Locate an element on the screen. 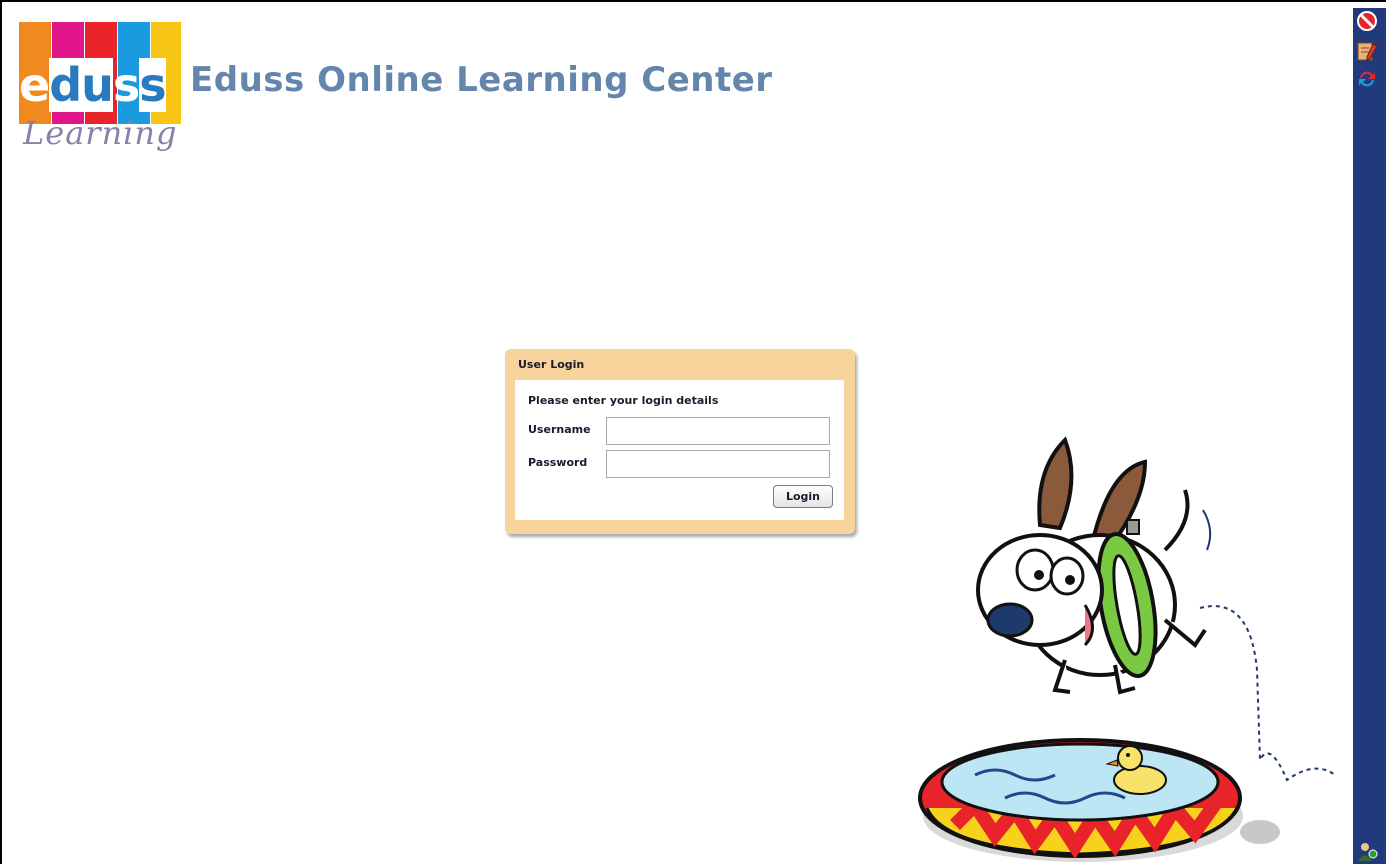 The width and height of the screenshot is (1386, 864). stop-icon is located at coordinates (1367, 21).